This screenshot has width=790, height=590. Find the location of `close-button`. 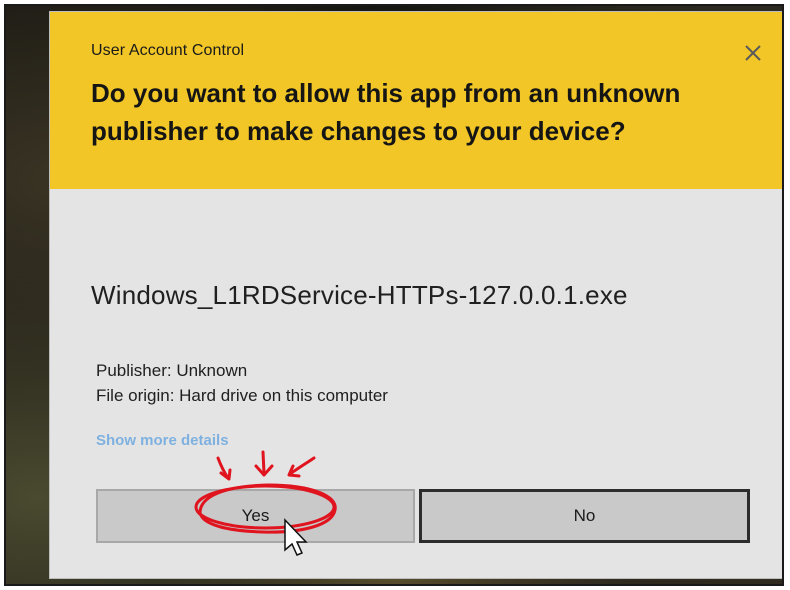

close-button is located at coordinates (753, 53).